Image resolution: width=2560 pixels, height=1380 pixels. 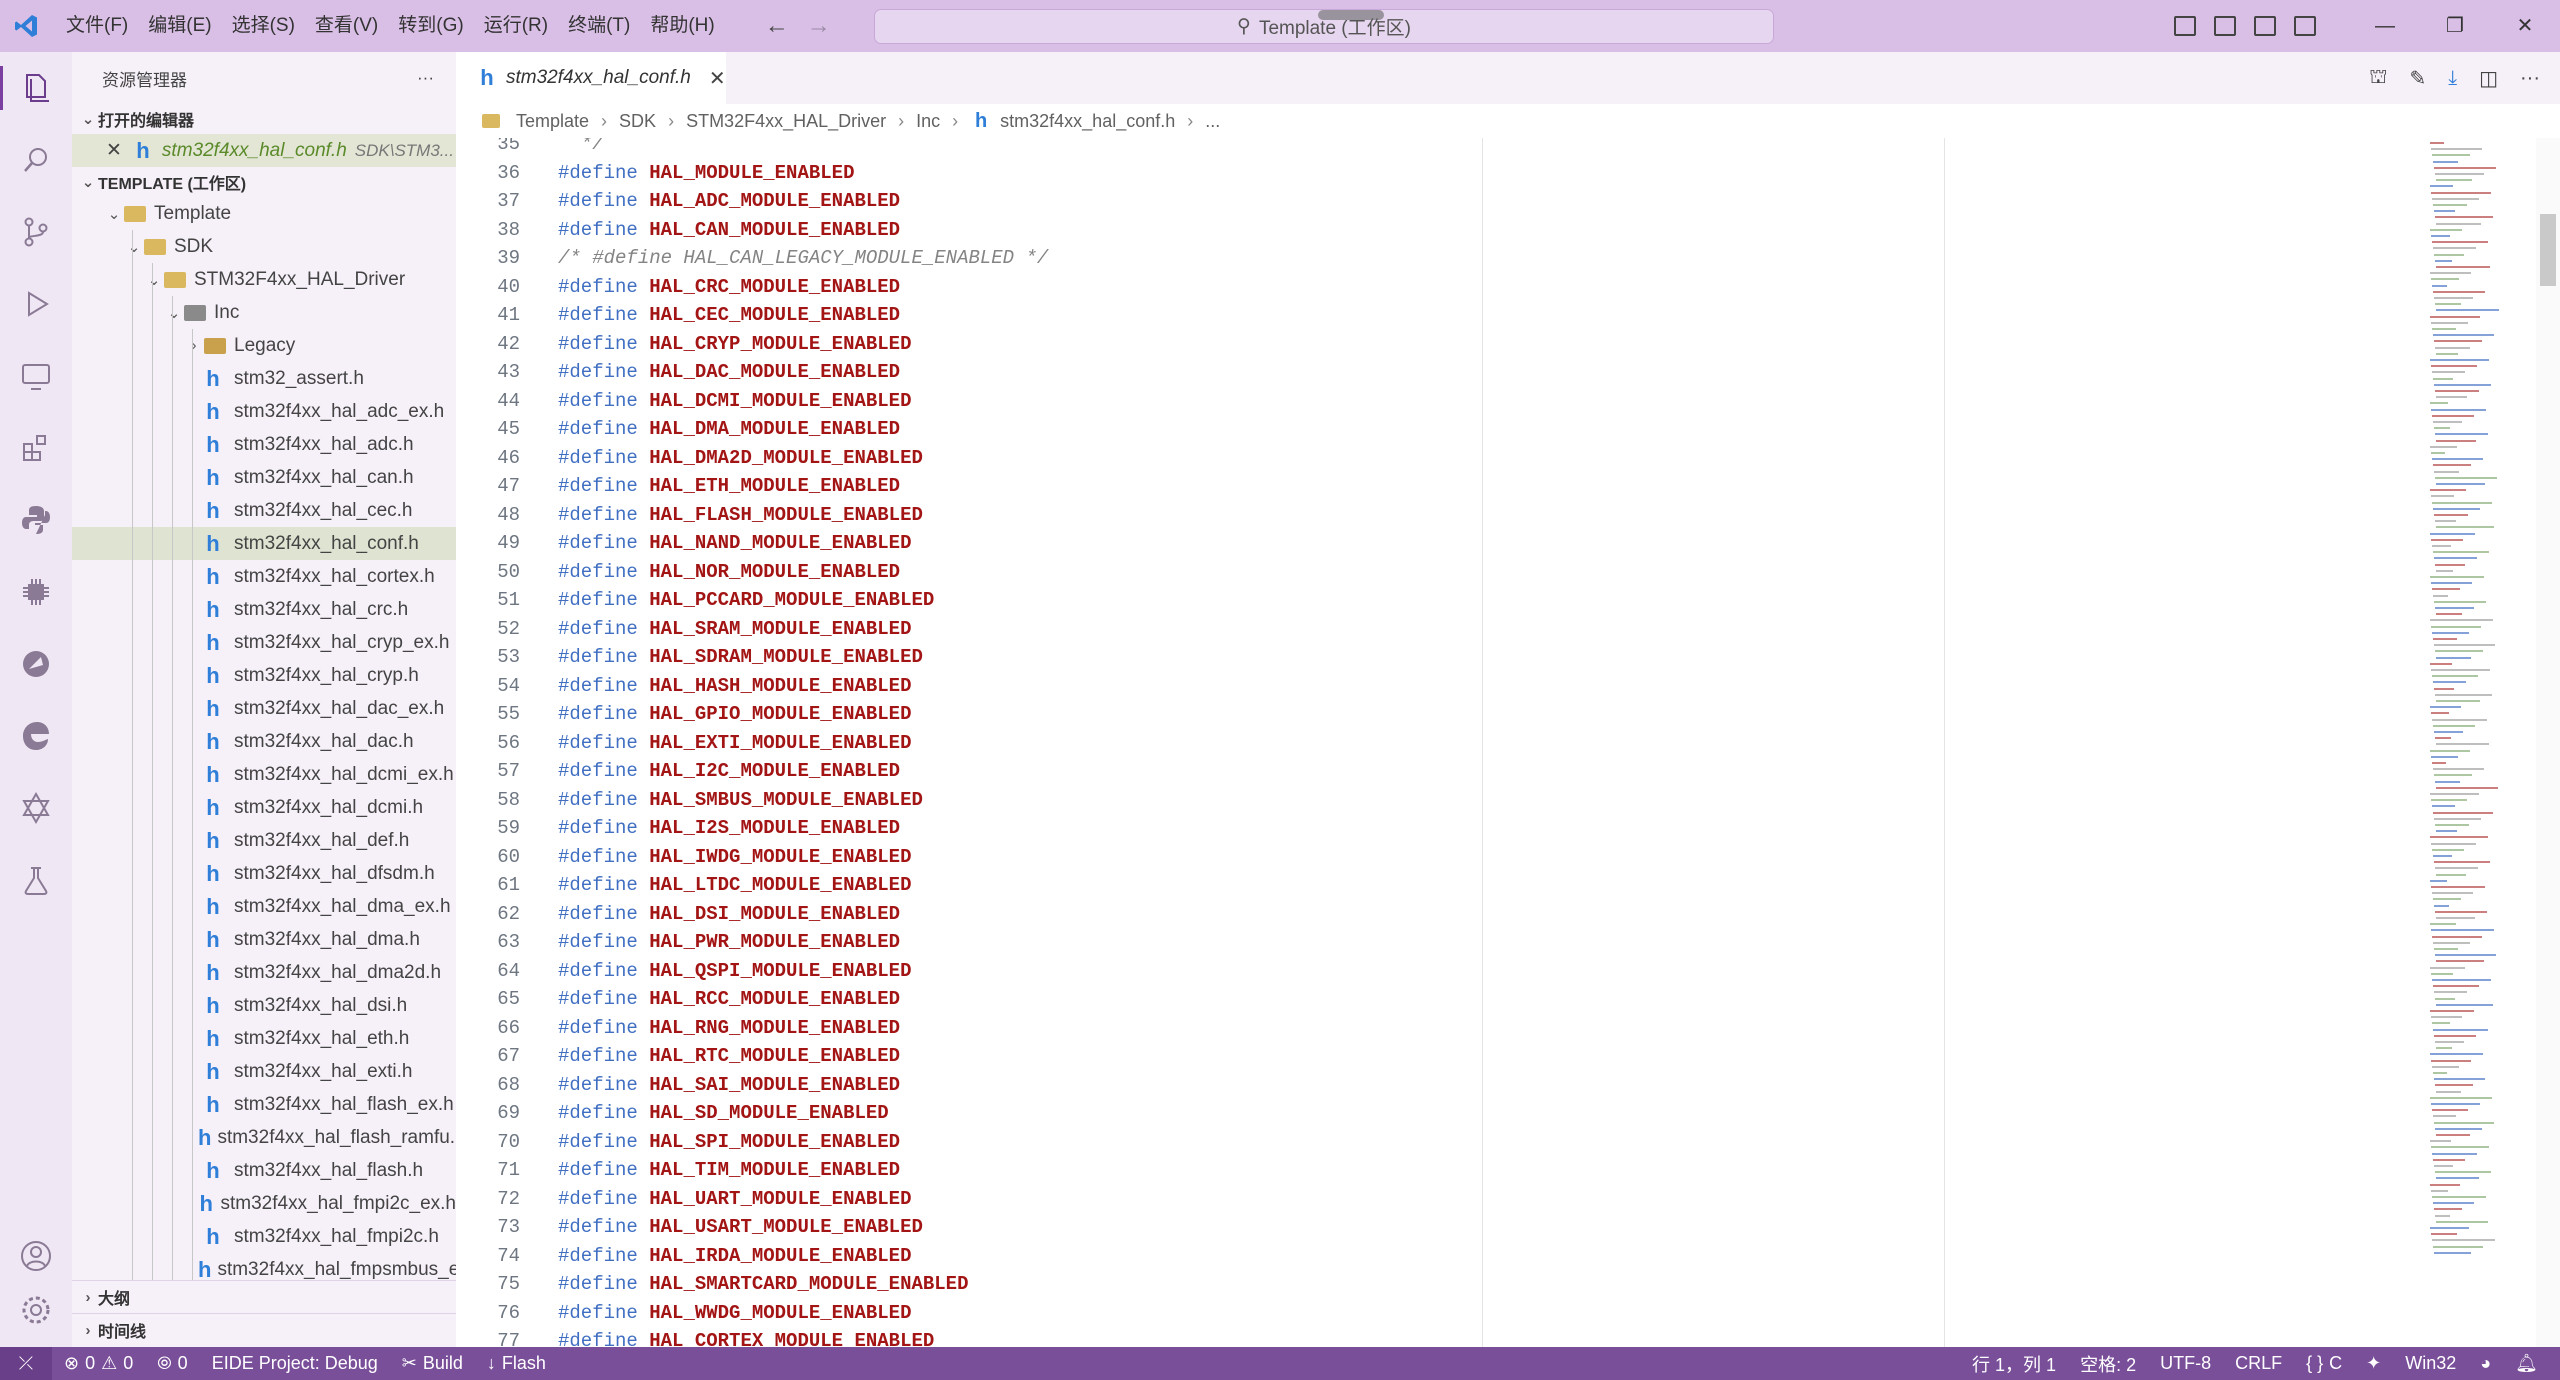 What do you see at coordinates (264, 873) in the screenshot?
I see `tree-file-item: h stm32f4xx_hal_dfsdm.h` at bounding box center [264, 873].